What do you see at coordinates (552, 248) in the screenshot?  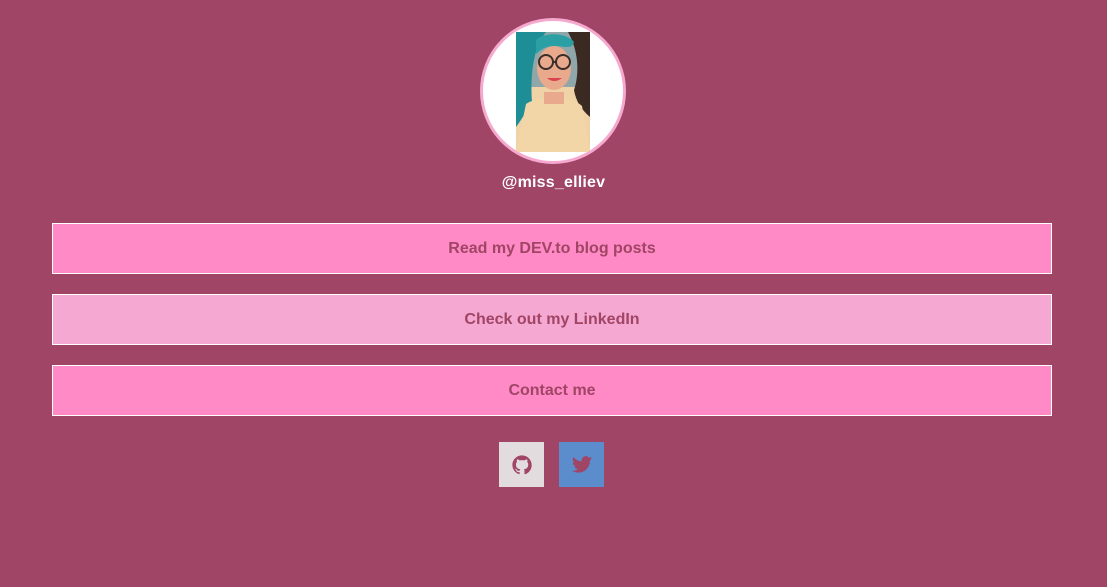 I see `dev-blog-button: Read my DEV.to blog posts` at bounding box center [552, 248].